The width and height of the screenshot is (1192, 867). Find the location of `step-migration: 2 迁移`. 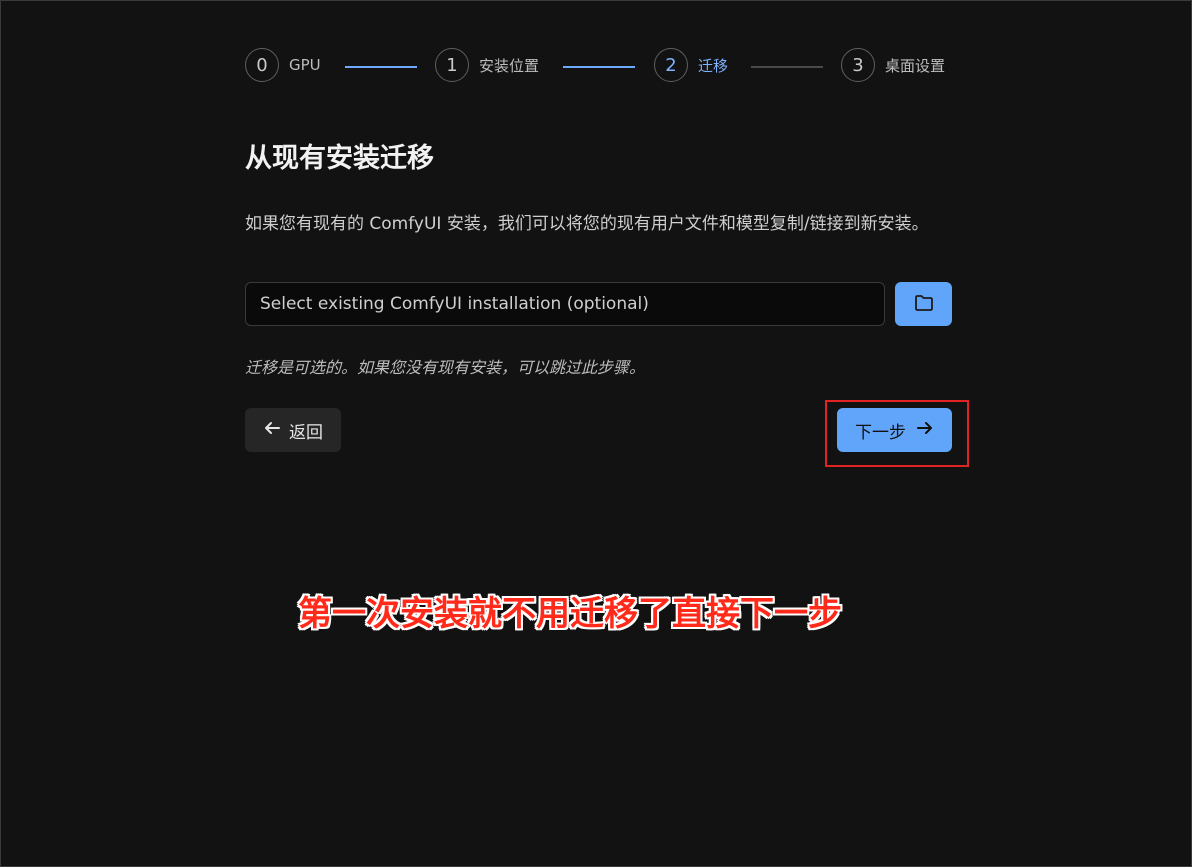

step-migration: 2 迁移 is located at coordinates (691, 65).